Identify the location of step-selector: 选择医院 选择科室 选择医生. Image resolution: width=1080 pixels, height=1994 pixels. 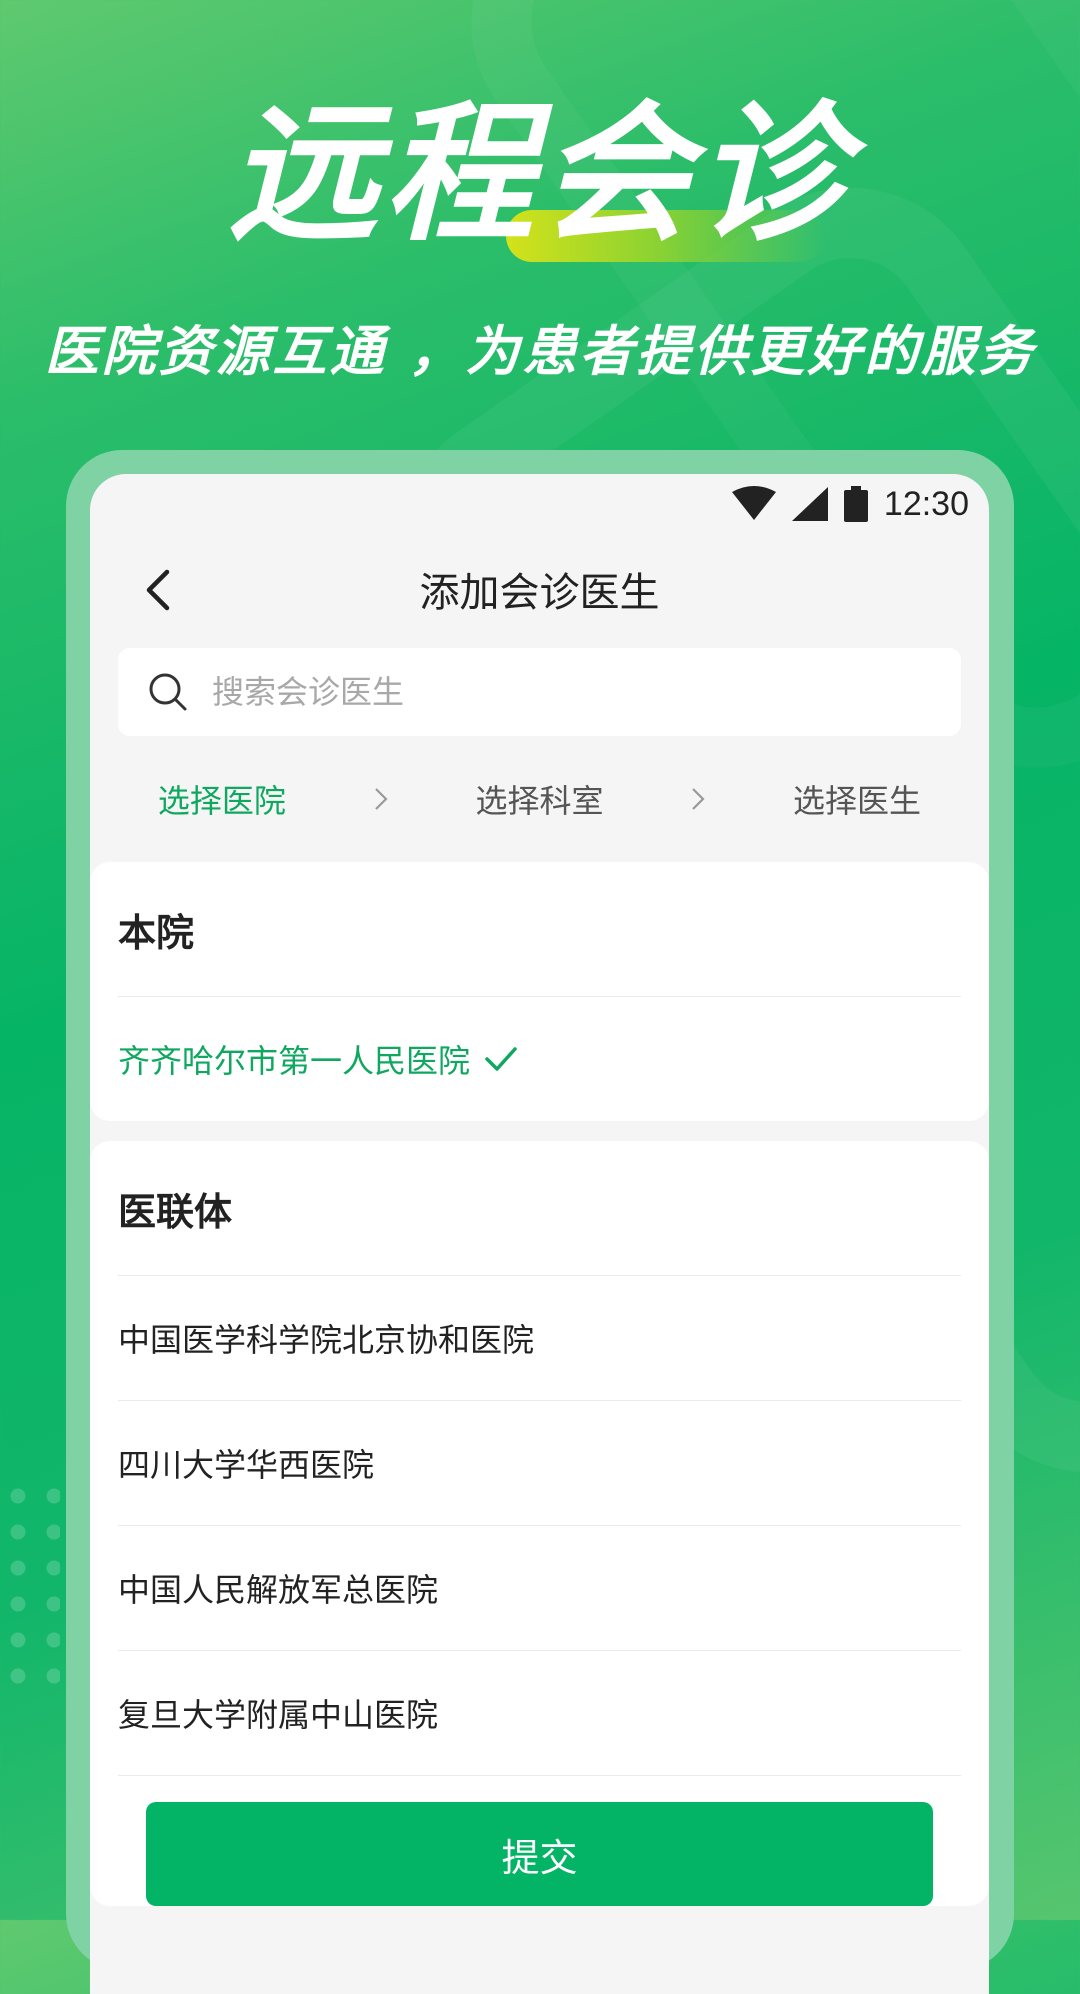
(539, 799).